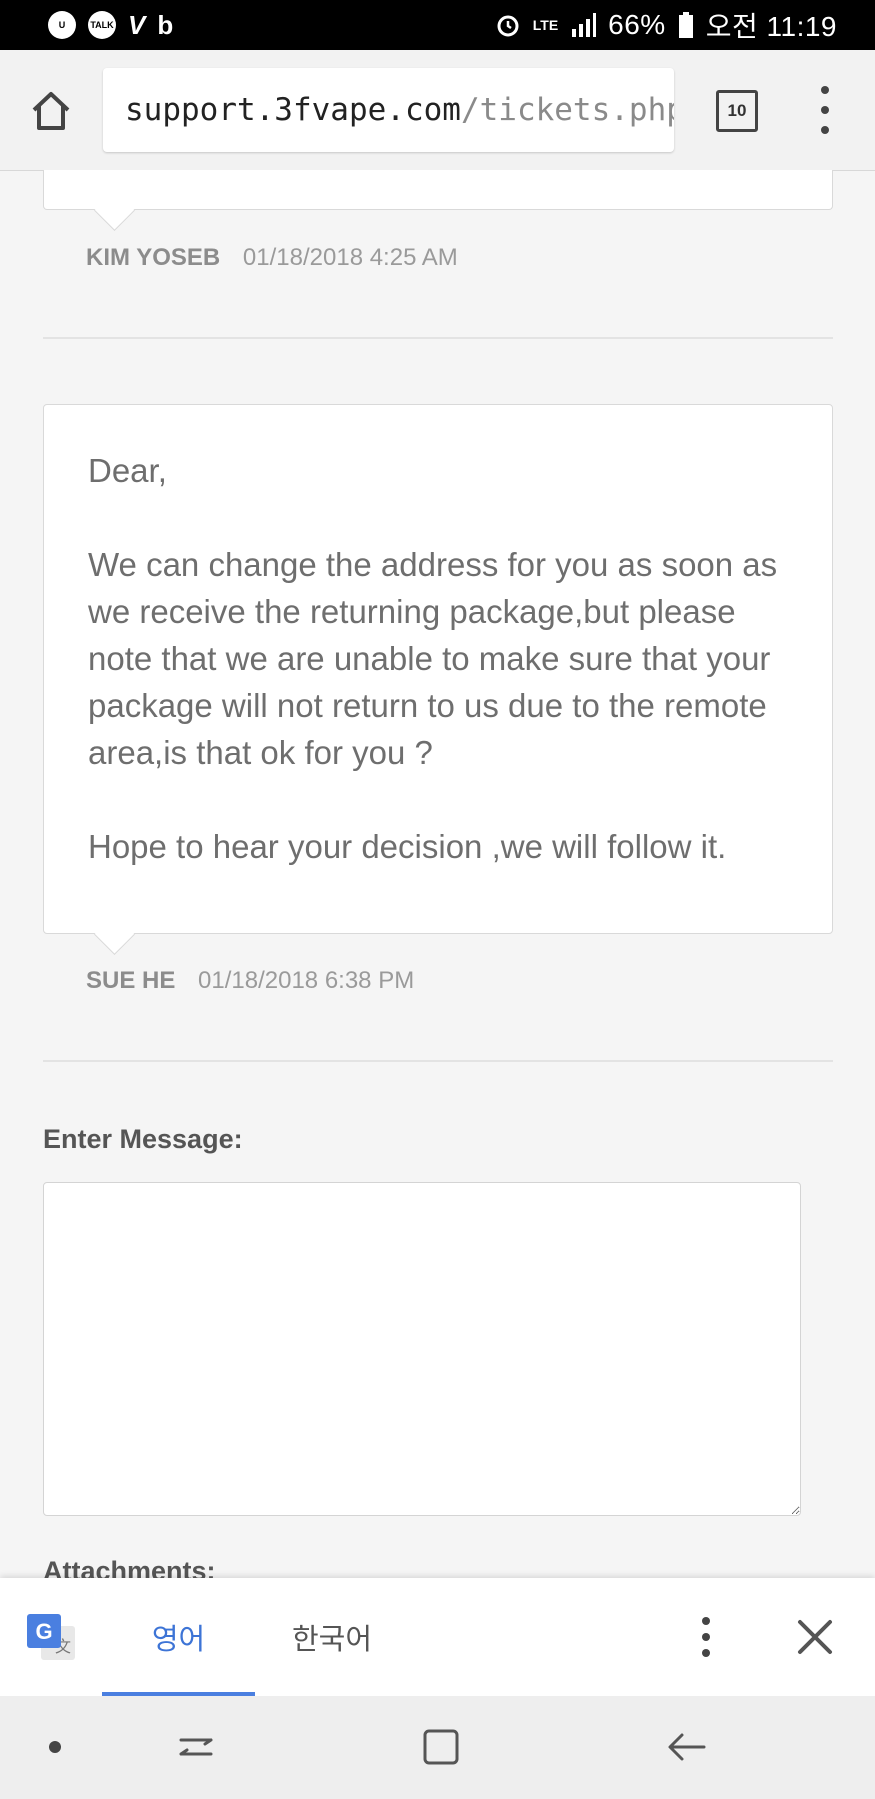  I want to click on home-square-icon, so click(441, 1747).